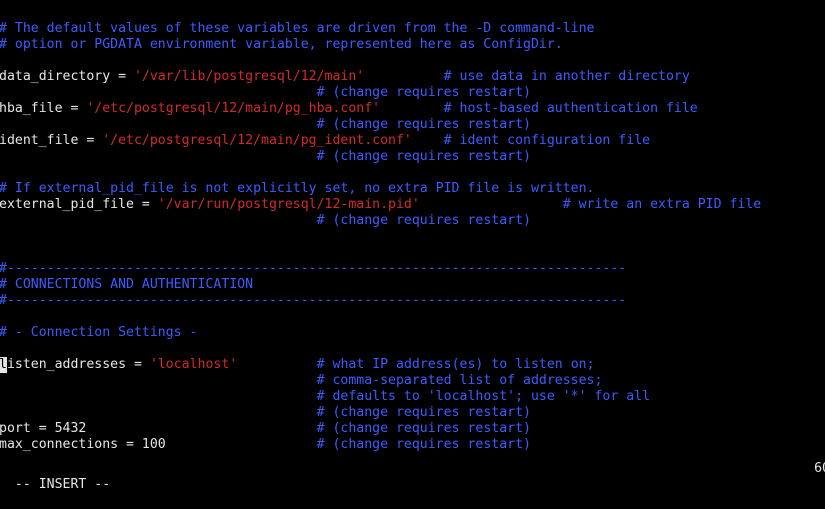  What do you see at coordinates (99, 332) in the screenshot?
I see `comment-text: # - Connection Settings -` at bounding box center [99, 332].